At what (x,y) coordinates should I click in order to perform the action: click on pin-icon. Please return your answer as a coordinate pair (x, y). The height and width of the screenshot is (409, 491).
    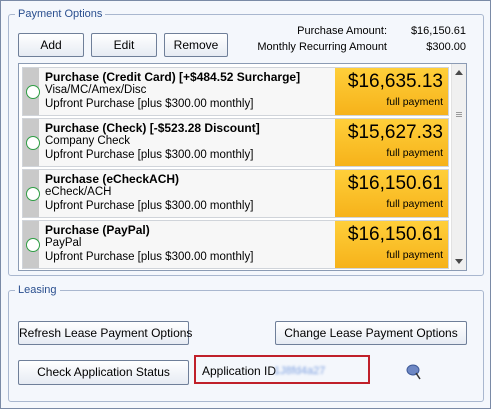
    Looking at the image, I should click on (414, 372).